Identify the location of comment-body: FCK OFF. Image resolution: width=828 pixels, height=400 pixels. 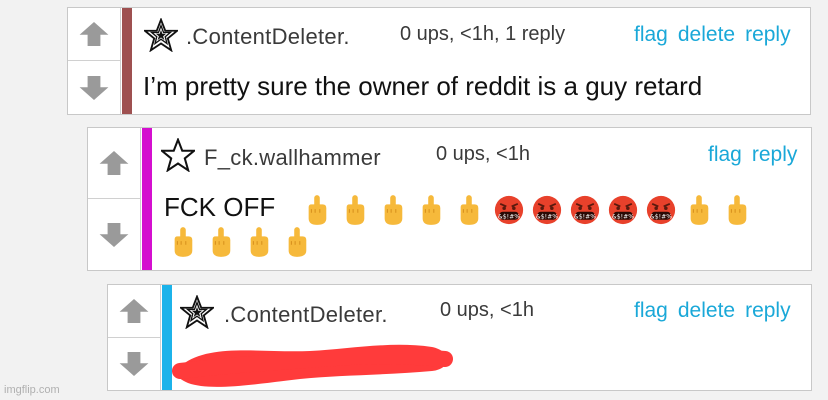
(220, 207).